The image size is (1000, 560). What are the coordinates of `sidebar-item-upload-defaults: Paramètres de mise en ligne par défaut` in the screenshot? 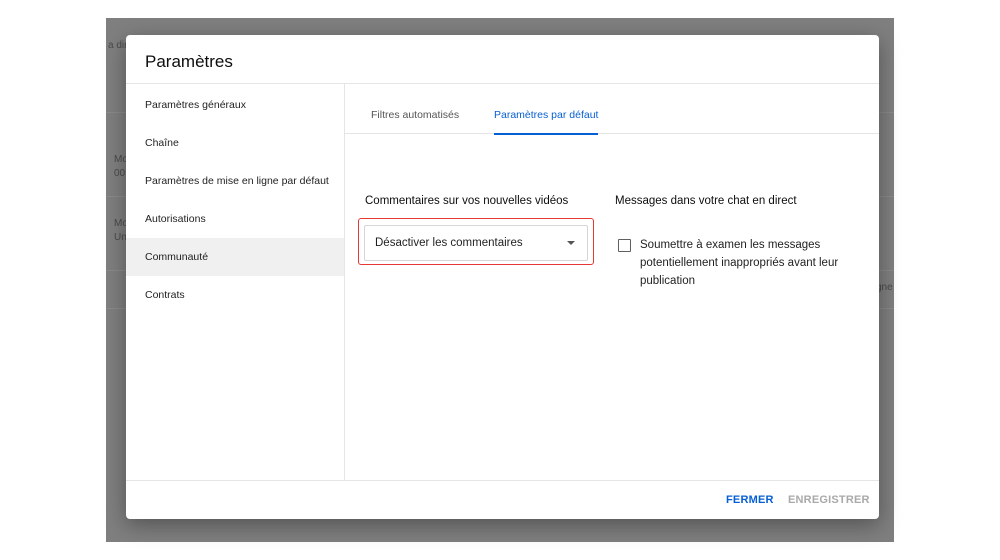 It's located at (235, 181).